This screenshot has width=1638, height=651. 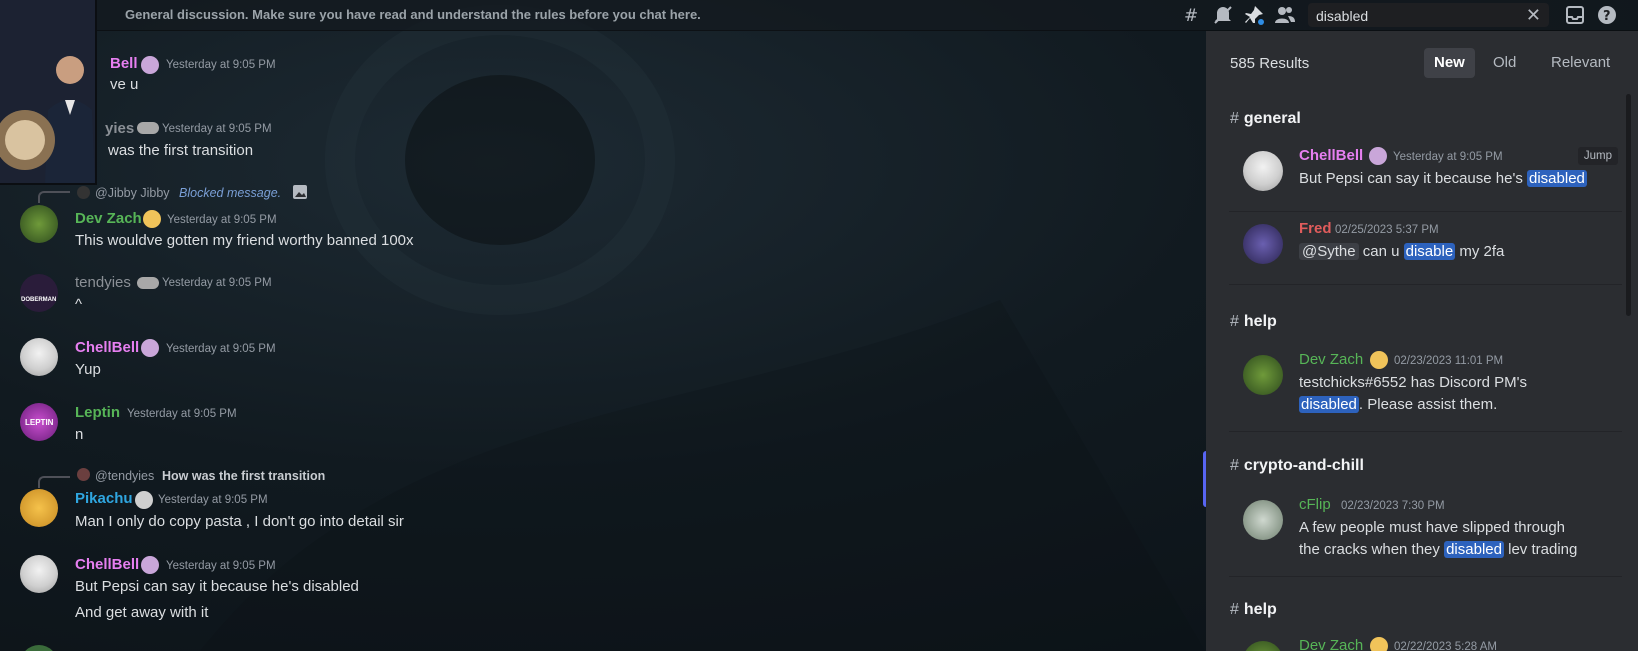 I want to click on inbox-icon, so click(x=1575, y=15).